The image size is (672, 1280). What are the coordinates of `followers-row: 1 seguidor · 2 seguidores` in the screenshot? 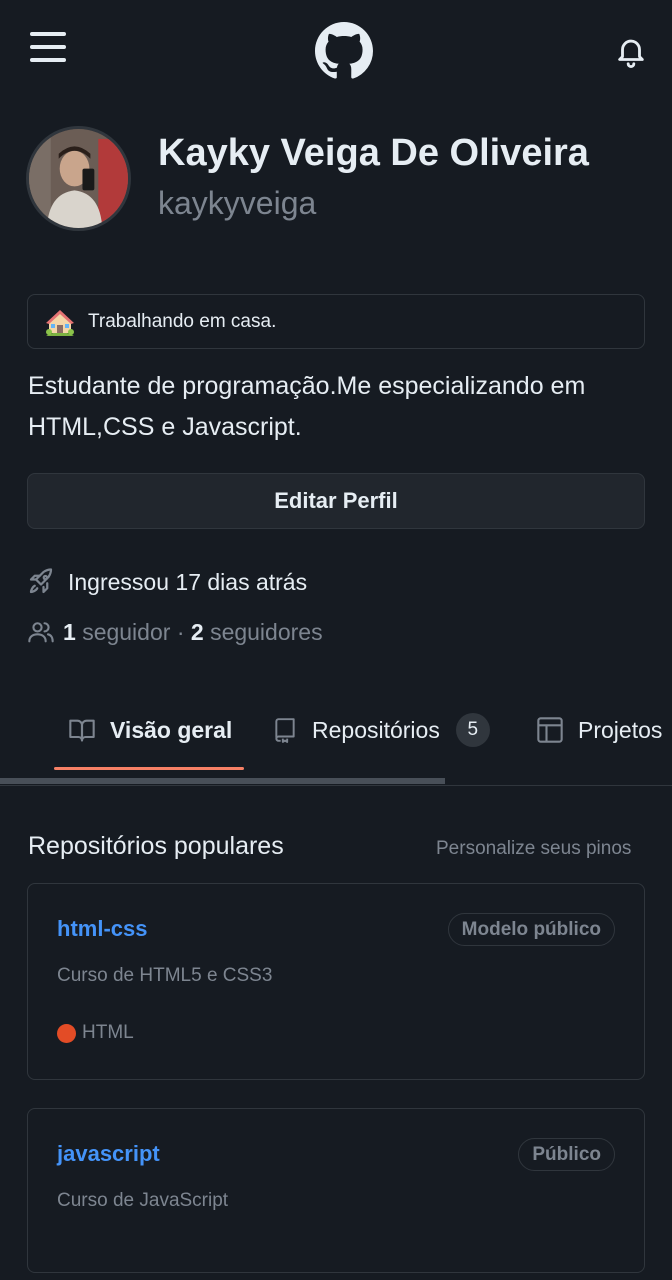 It's located at (175, 632).